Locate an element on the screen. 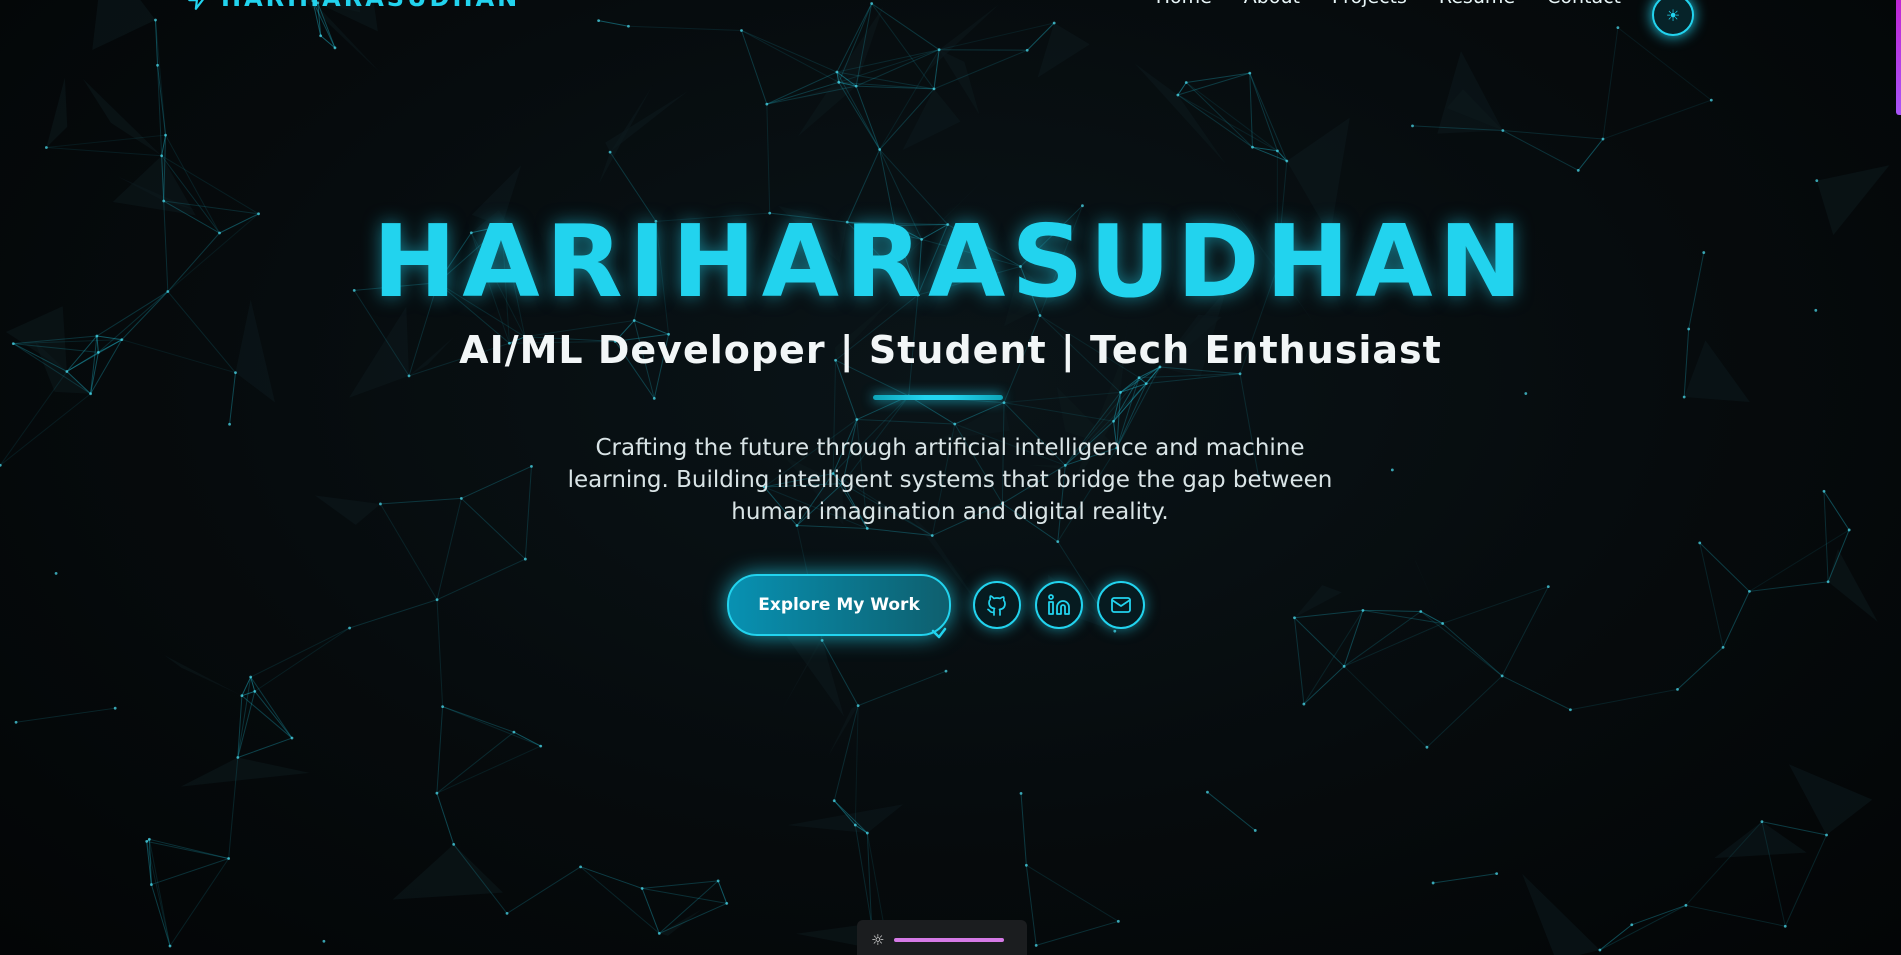 This screenshot has height=955, width=1901. github-icon is located at coordinates (996, 605).